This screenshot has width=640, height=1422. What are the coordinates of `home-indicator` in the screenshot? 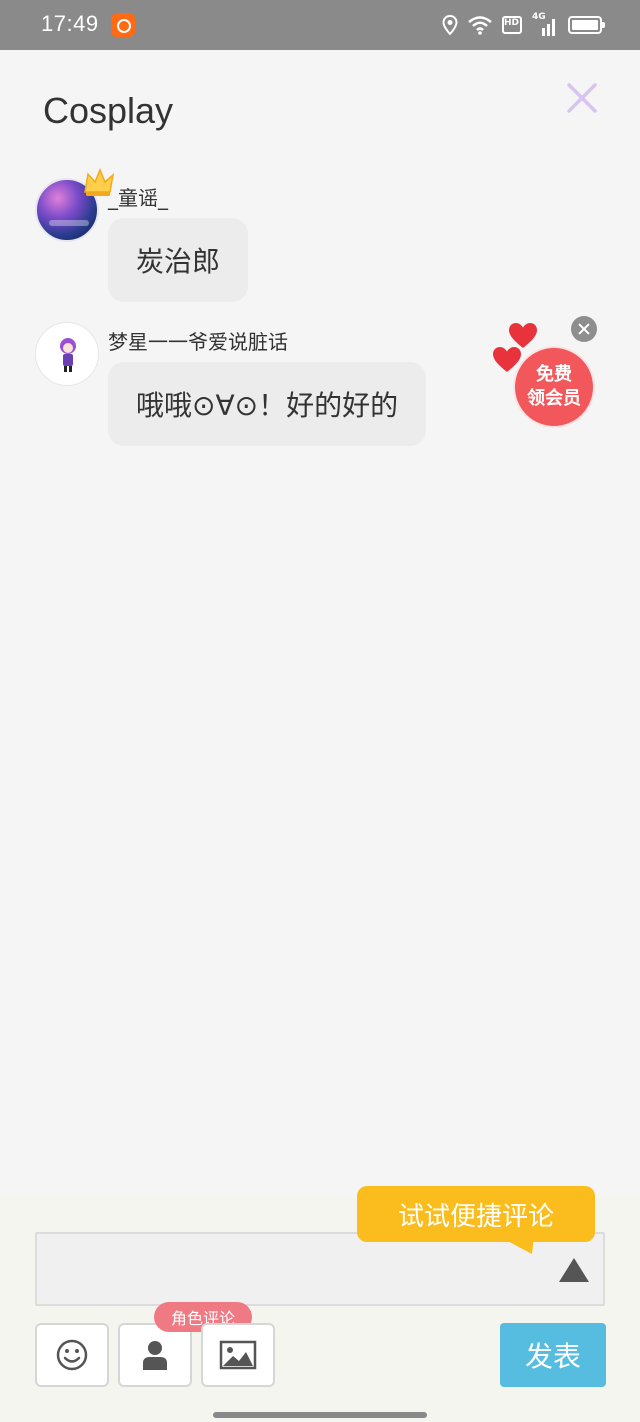 It's located at (320, 1415).